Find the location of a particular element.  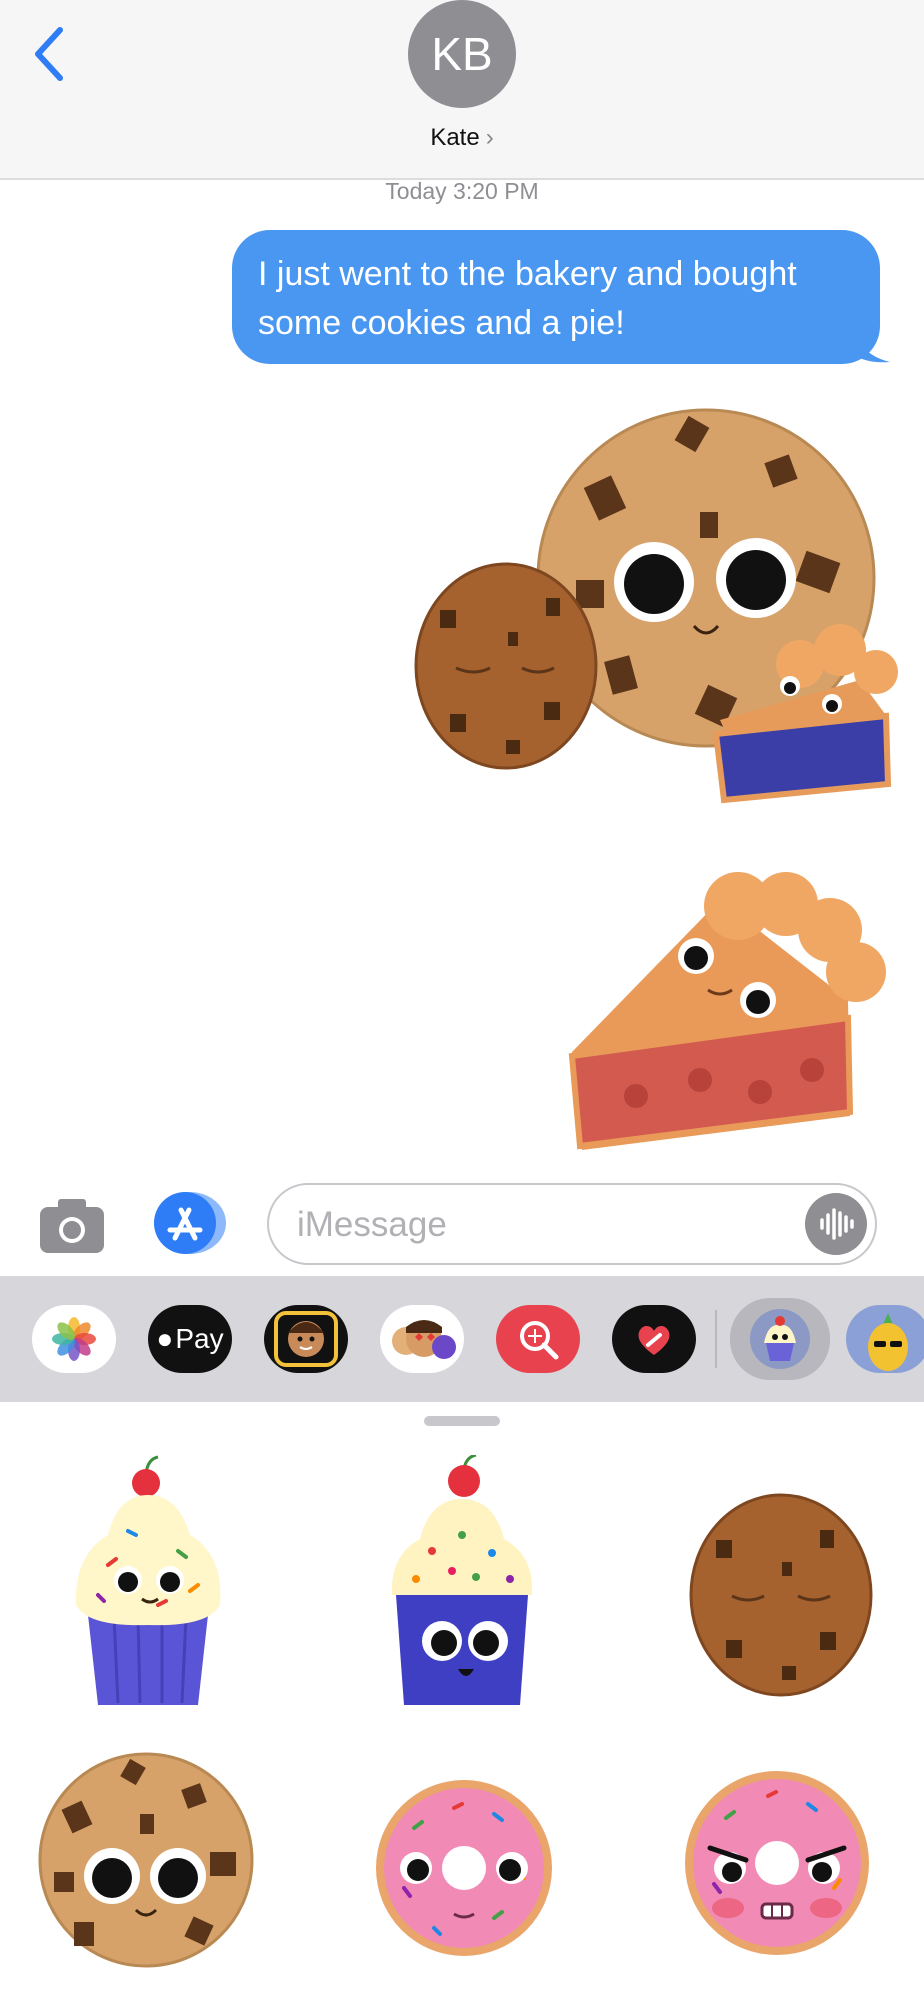

memoji-stickers-app-icon is located at coordinates (422, 1339).